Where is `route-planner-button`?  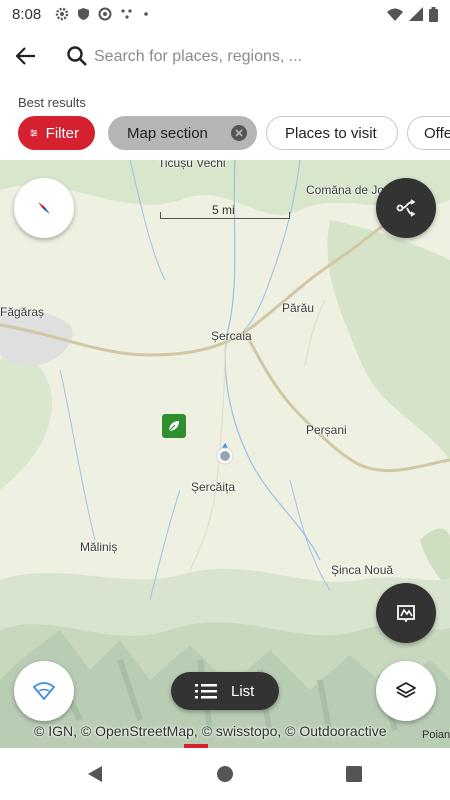 route-planner-button is located at coordinates (406, 208).